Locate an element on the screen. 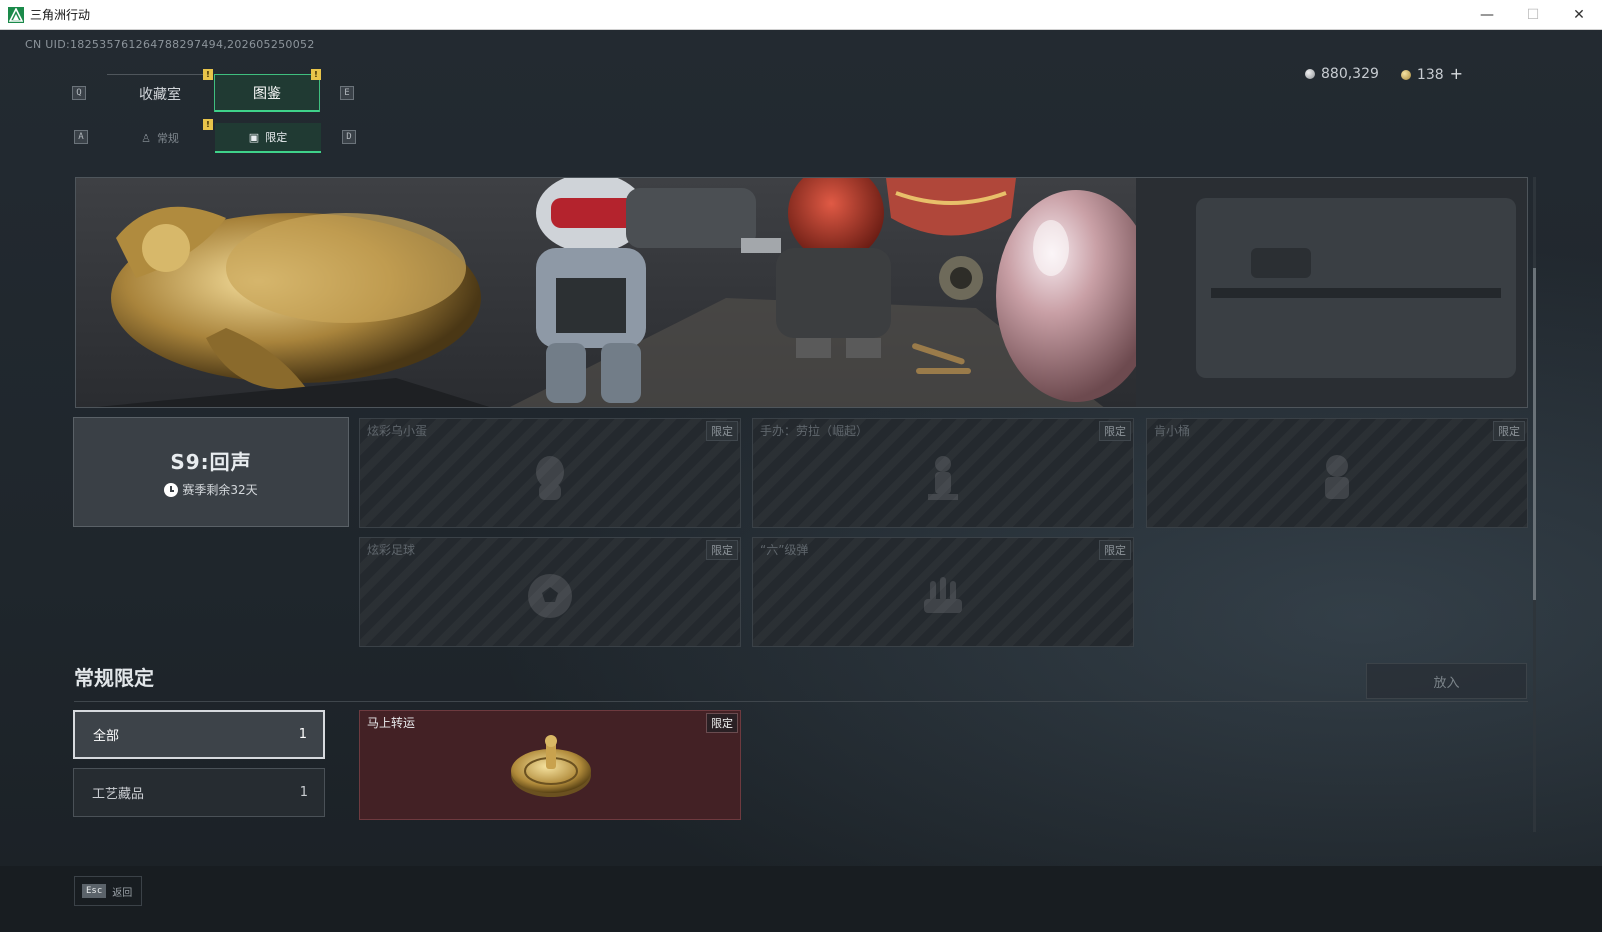 The image size is (1602, 932). silver-coin-icon is located at coordinates (1310, 73).